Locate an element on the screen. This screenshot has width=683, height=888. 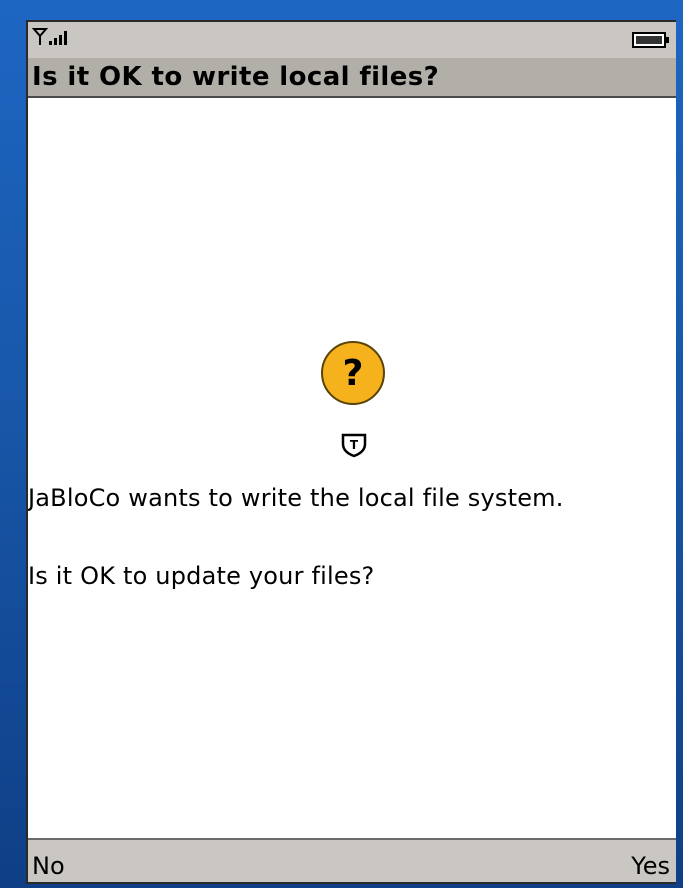
question-icon: ? is located at coordinates (353, 373).